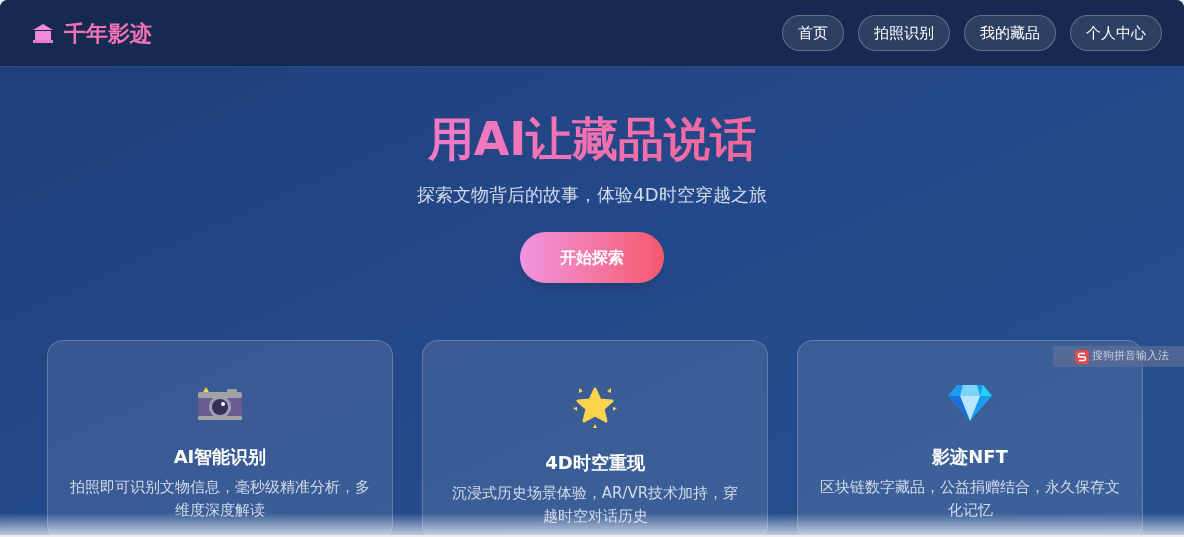 This screenshot has height=537, width=1184. I want to click on card-description: 沉浸式历史场景体验，AR/VR技术加持，穿越时空对话历史, so click(595, 505).